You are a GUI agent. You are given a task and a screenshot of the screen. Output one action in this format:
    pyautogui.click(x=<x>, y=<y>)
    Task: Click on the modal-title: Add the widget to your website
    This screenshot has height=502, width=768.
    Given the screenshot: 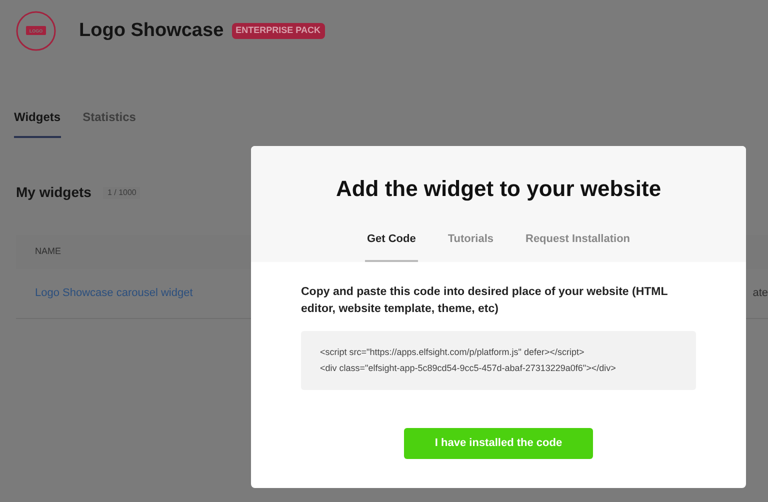 What is the action you would take?
    pyautogui.click(x=499, y=189)
    